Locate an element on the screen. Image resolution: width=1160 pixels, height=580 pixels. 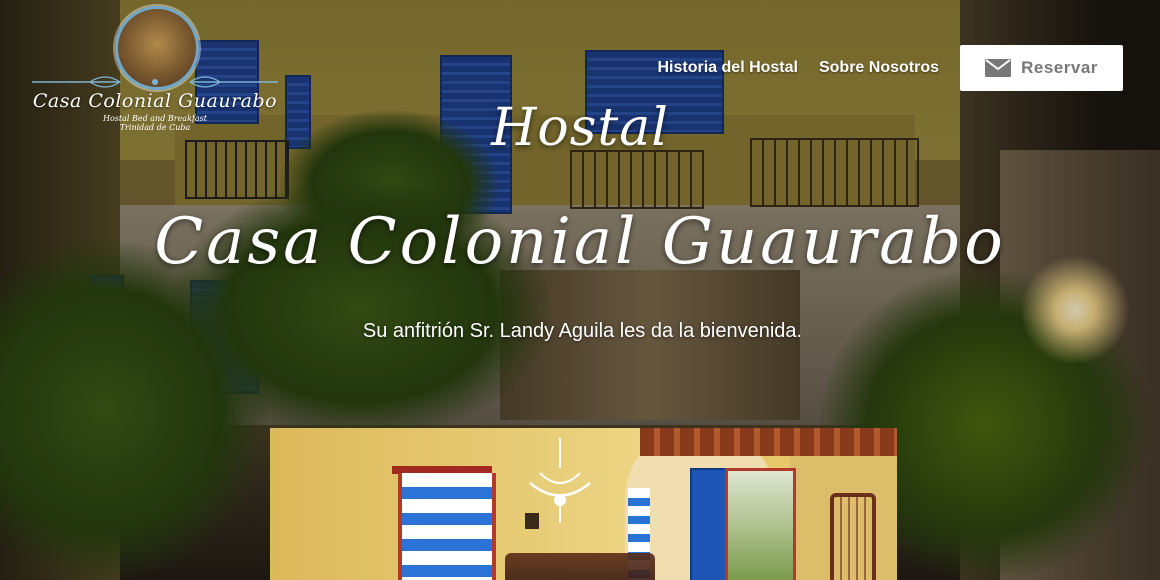
wall-picture is located at coordinates (532, 521).